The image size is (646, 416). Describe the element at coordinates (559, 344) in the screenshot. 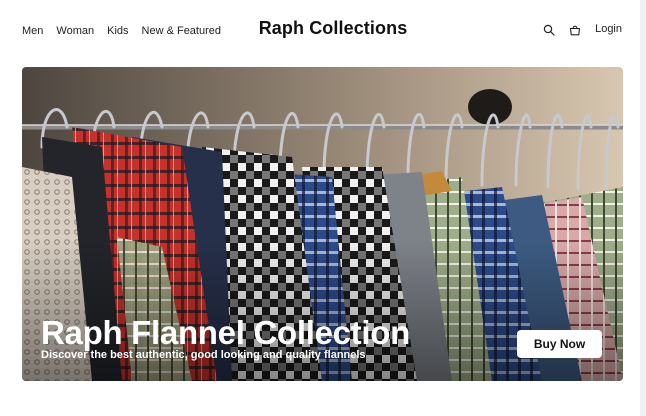

I see `buy-now-button: Buy Now` at that location.